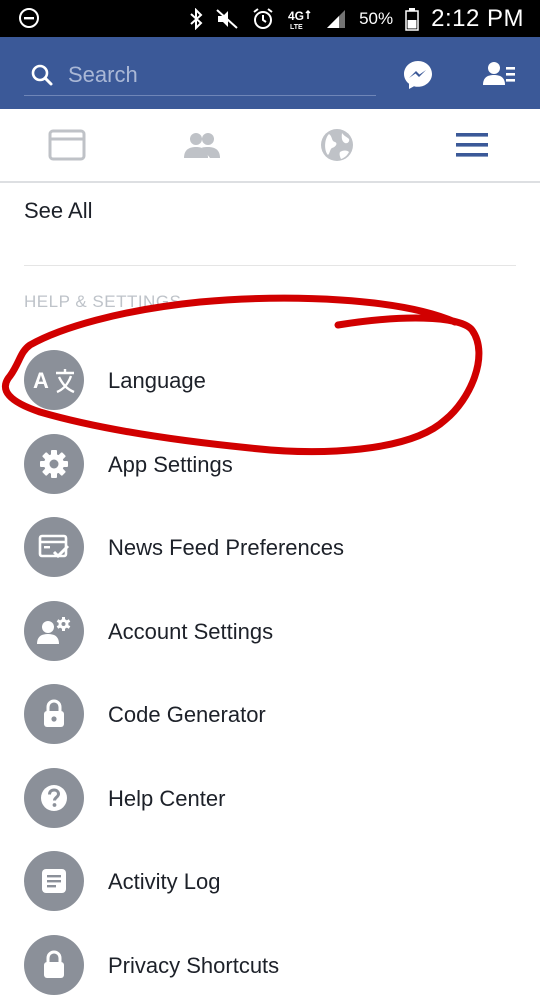 The width and height of the screenshot is (540, 997). What do you see at coordinates (336, 19) in the screenshot?
I see `signal-icon` at bounding box center [336, 19].